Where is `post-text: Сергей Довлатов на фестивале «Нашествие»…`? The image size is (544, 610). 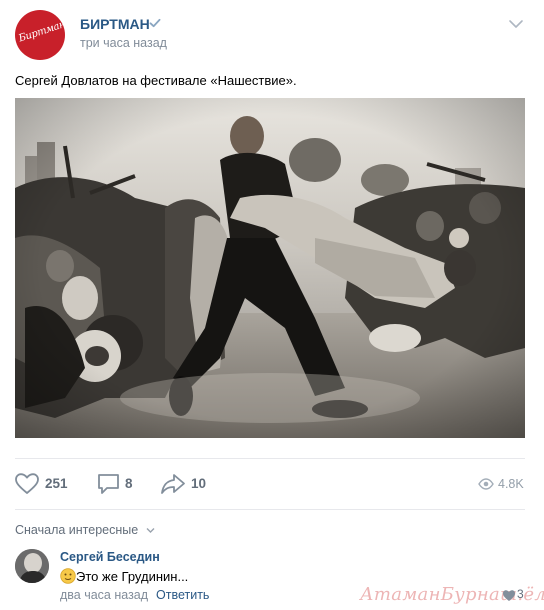
post-text: Сергей Довлатов на фестивале «Нашествие»… is located at coordinates (156, 80).